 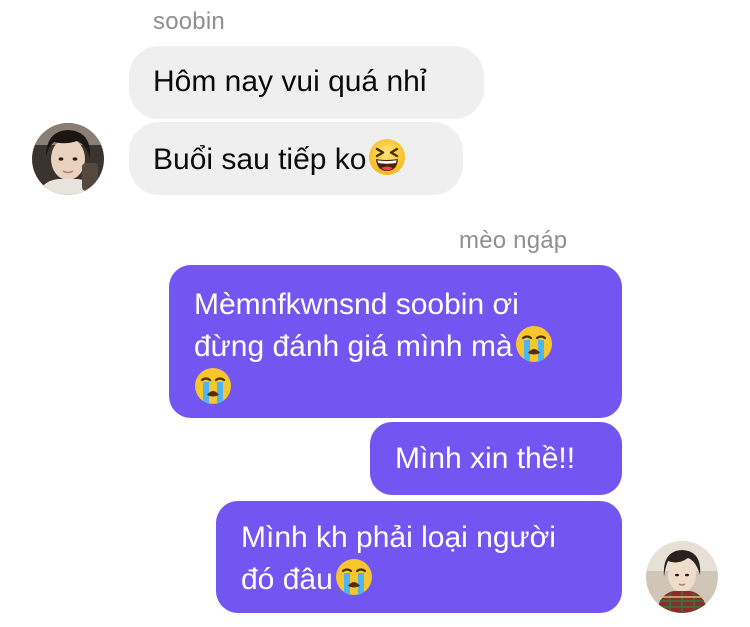 I want to click on message-text-line: đừng đánh giá mình mà, so click(x=353, y=346).